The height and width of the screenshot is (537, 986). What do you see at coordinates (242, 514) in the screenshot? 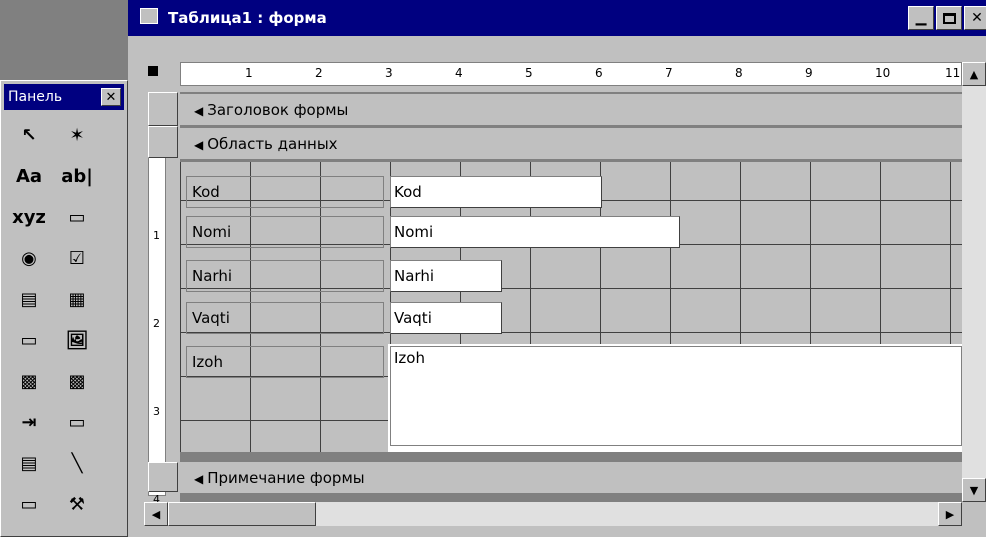
I see `horizontal-scroll-thumb` at bounding box center [242, 514].